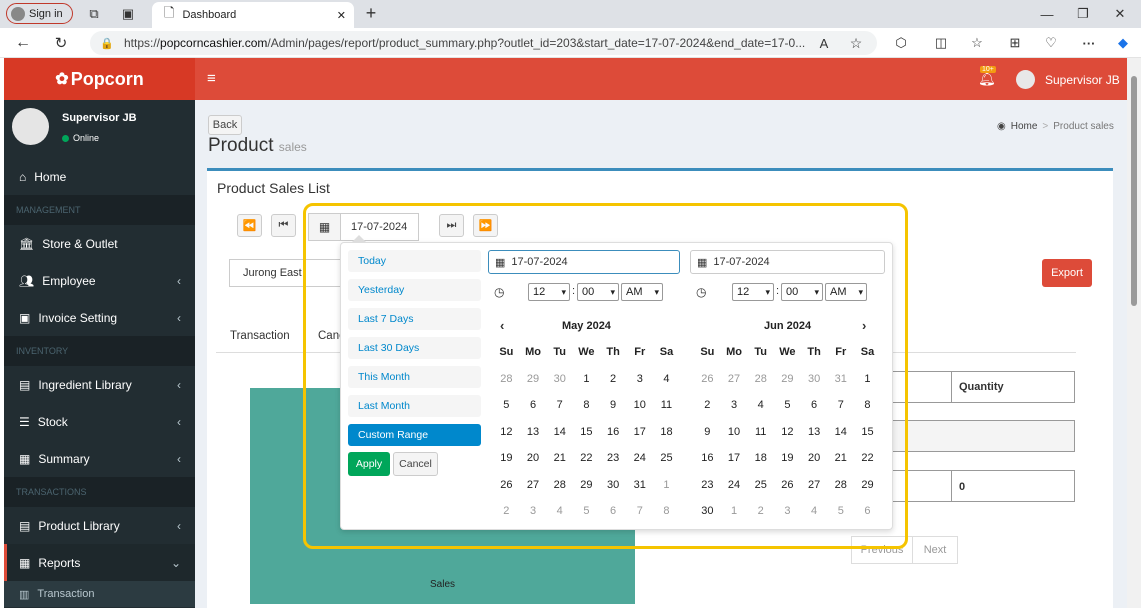  What do you see at coordinates (78, 317) in the screenshot?
I see `sidebar-label: Invoice Setting` at bounding box center [78, 317].